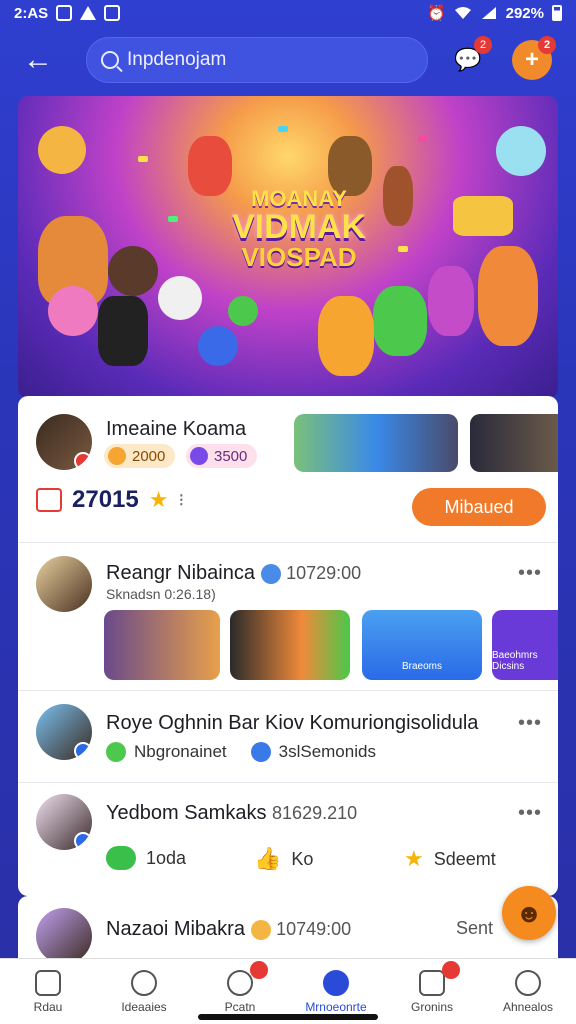 This screenshot has width=576, height=1024. Describe the element at coordinates (110, 60) in the screenshot. I see `search-icon` at that location.